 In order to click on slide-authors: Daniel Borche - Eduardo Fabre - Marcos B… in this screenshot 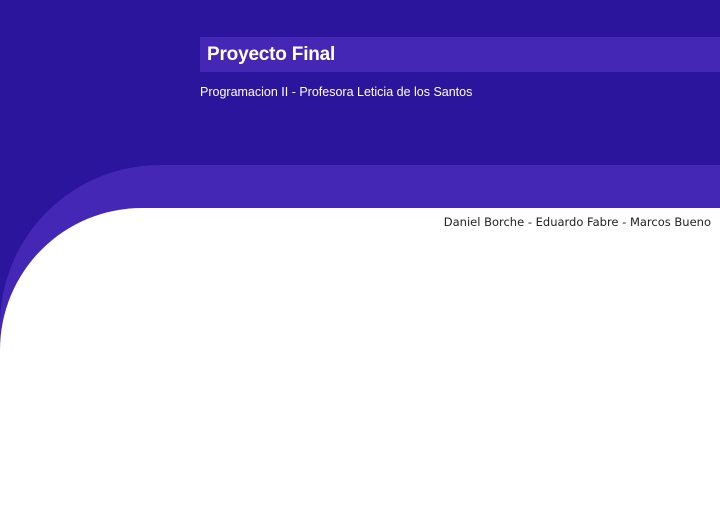, I will do `click(577, 222)`.